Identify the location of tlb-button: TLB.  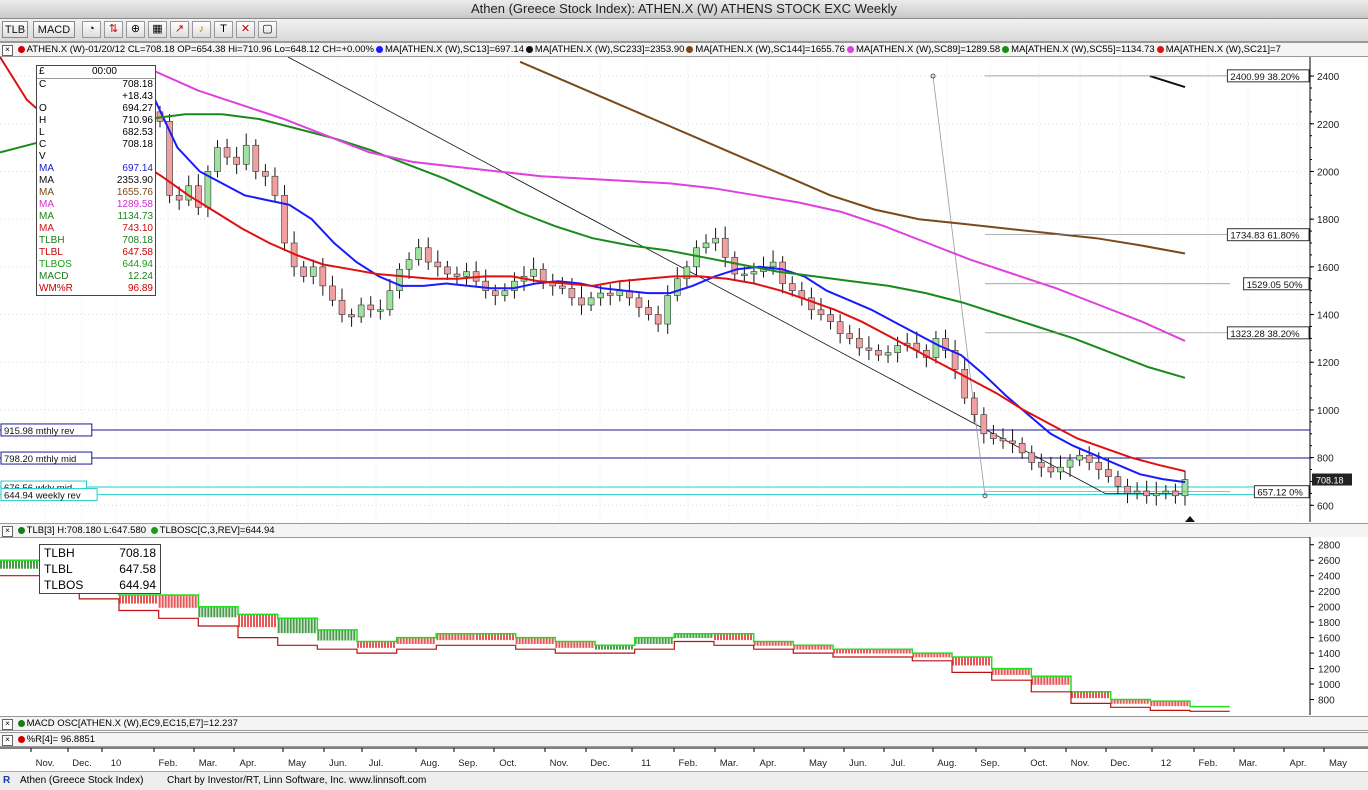
(15, 29).